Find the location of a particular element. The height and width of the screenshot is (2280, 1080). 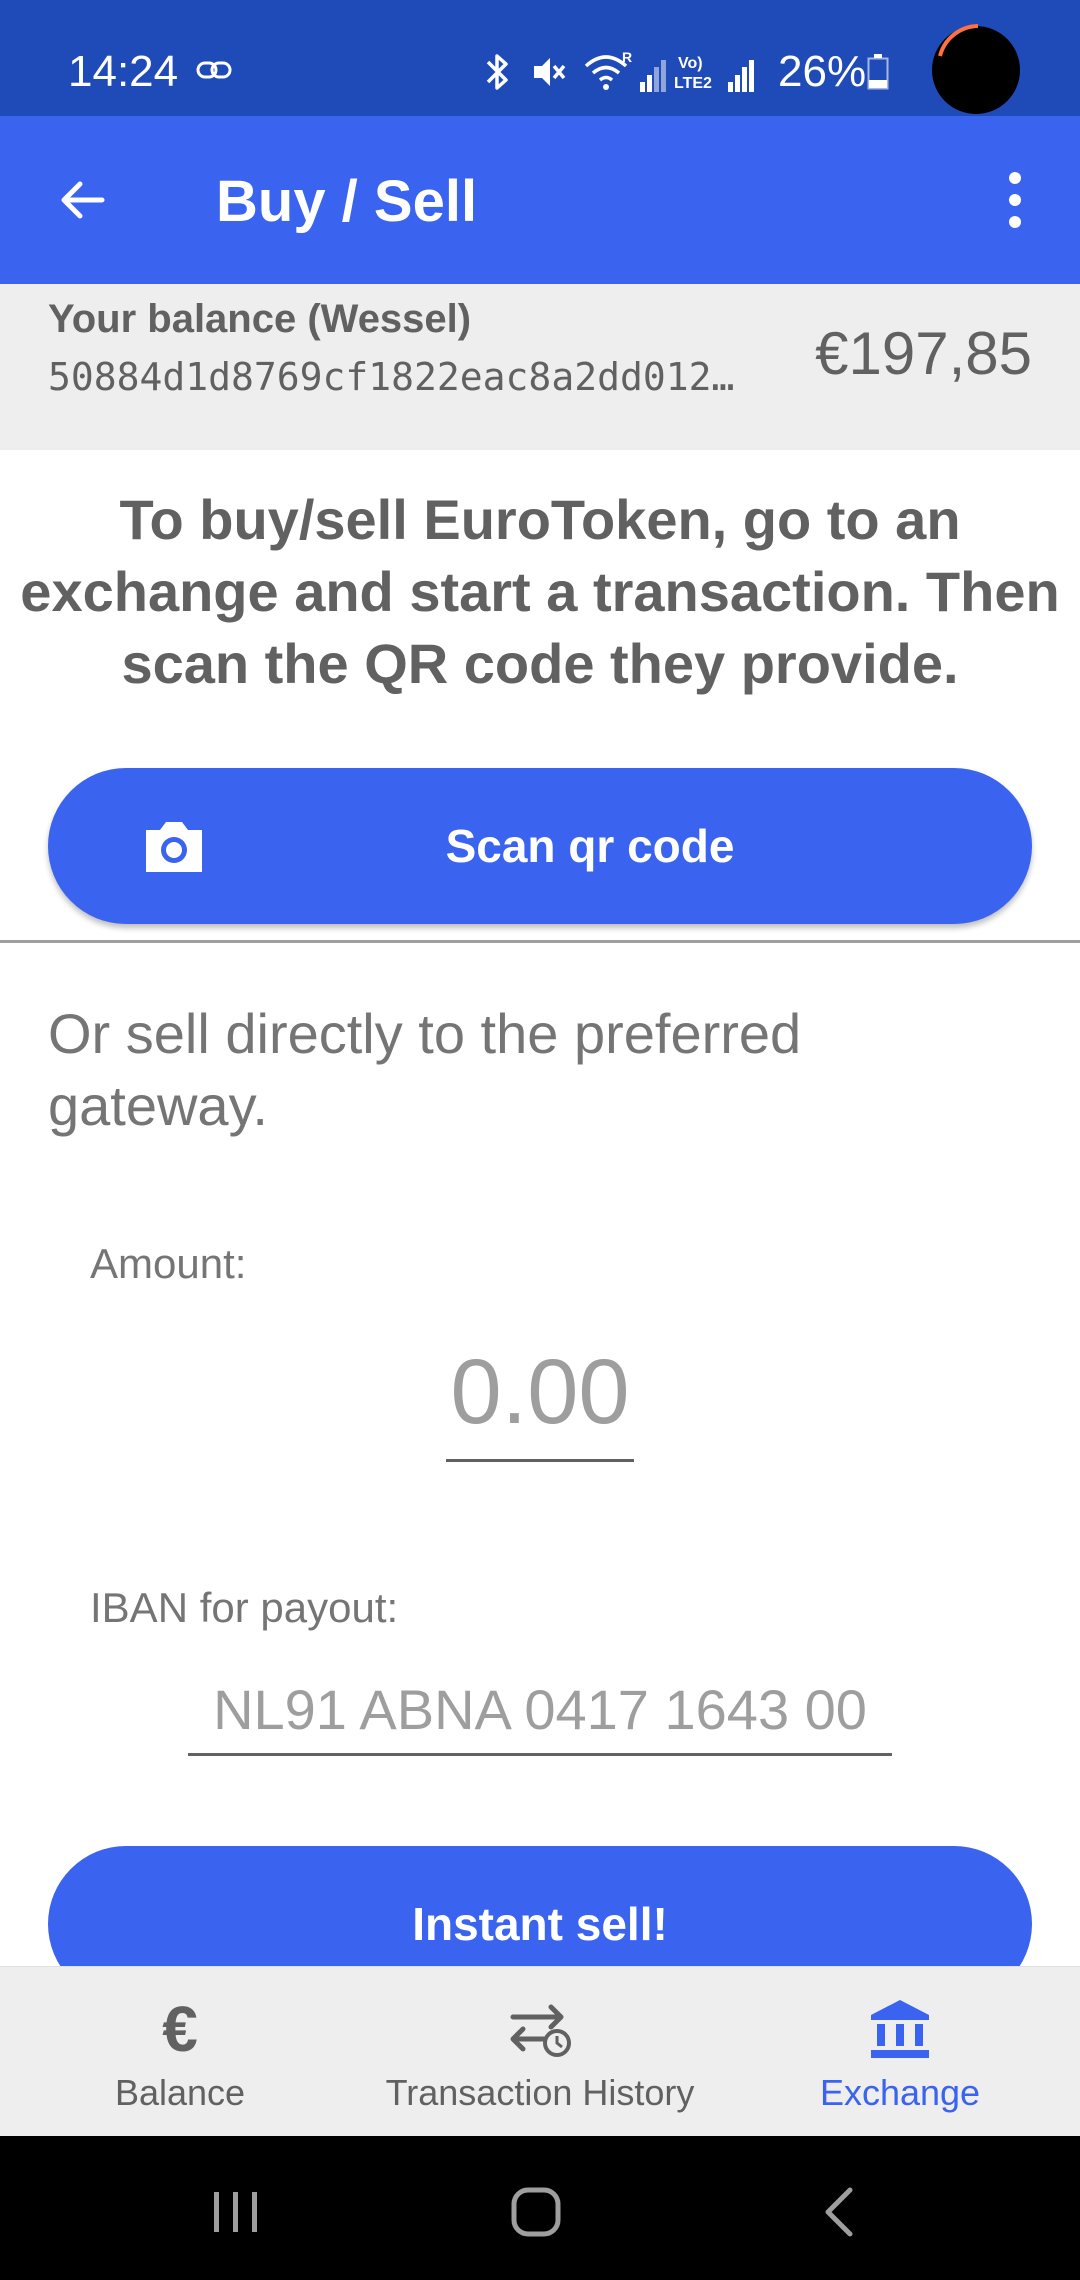

balance-amount: €197,85 is located at coordinates (923, 353).